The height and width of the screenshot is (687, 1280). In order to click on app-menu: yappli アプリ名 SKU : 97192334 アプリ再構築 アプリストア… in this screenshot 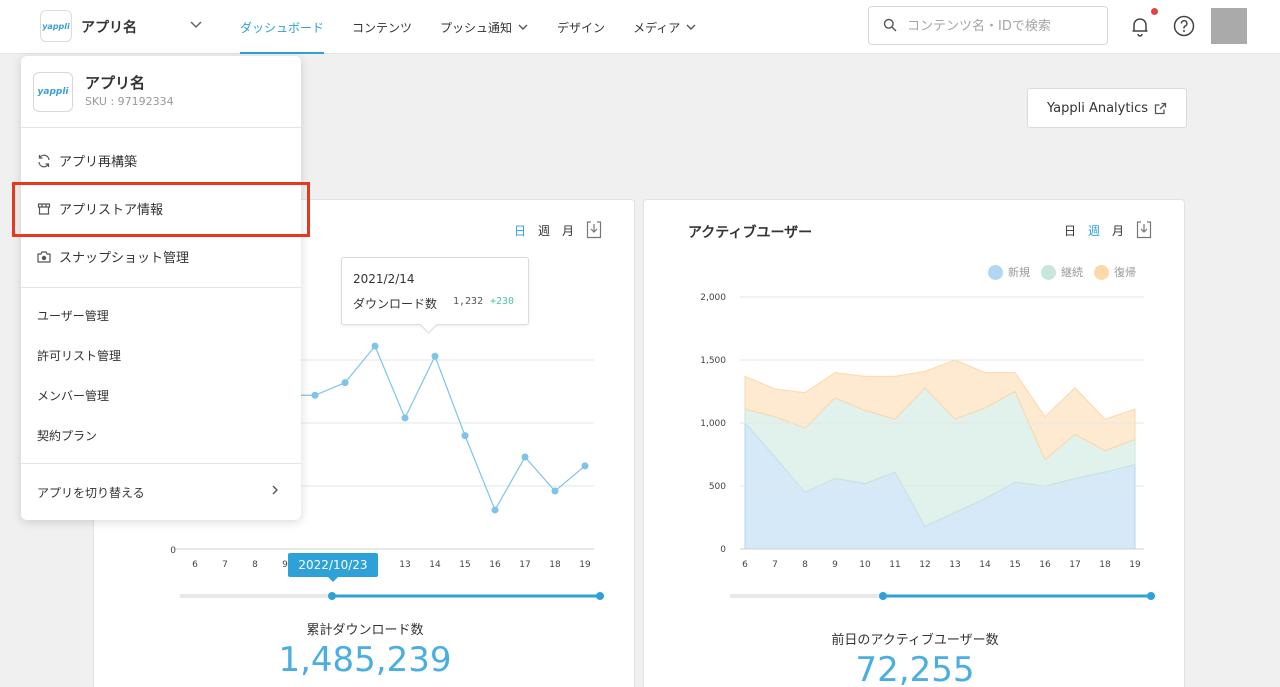, I will do `click(161, 288)`.